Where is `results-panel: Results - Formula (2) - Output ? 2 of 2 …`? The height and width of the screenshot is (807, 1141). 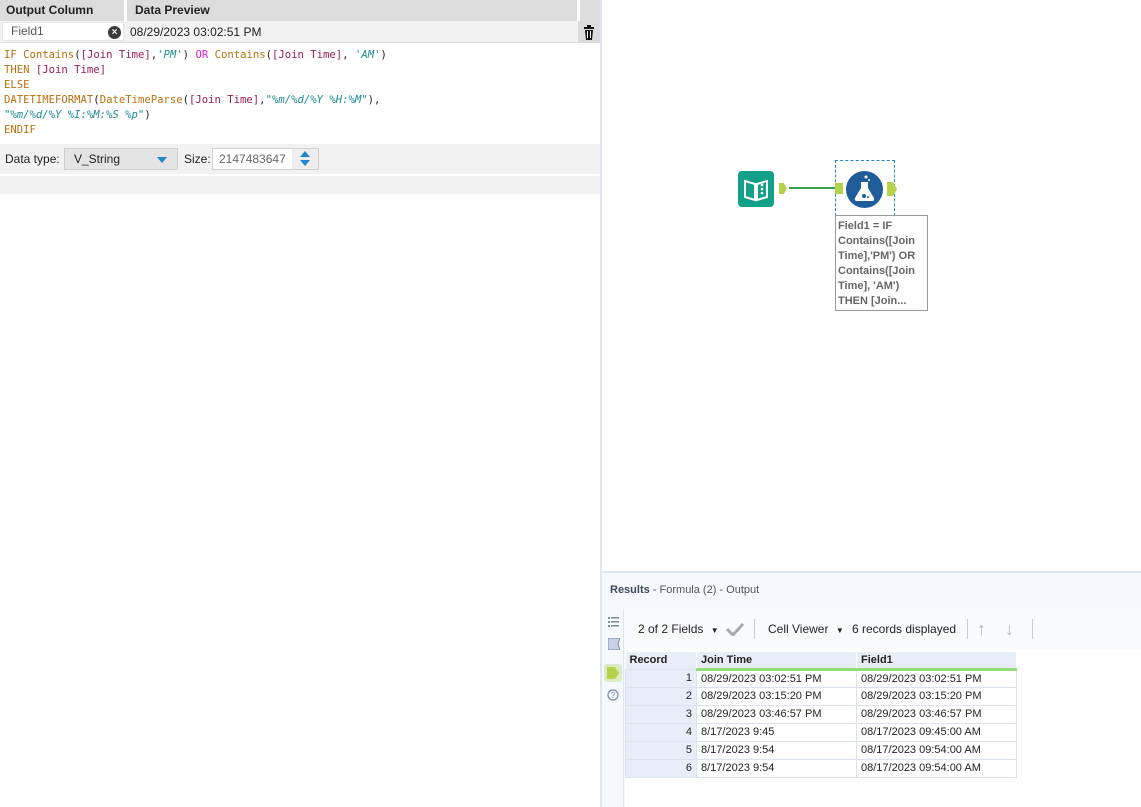 results-panel: Results - Formula (2) - Output ? 2 of 2 … is located at coordinates (871, 689).